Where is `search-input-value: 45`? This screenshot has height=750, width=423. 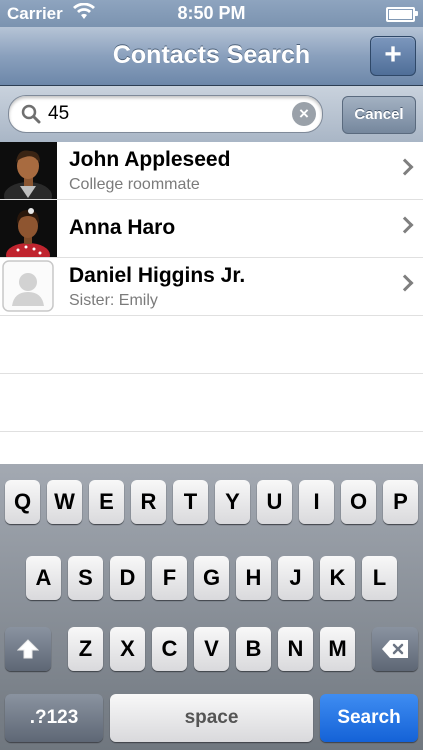 search-input-value: 45 is located at coordinates (59, 113).